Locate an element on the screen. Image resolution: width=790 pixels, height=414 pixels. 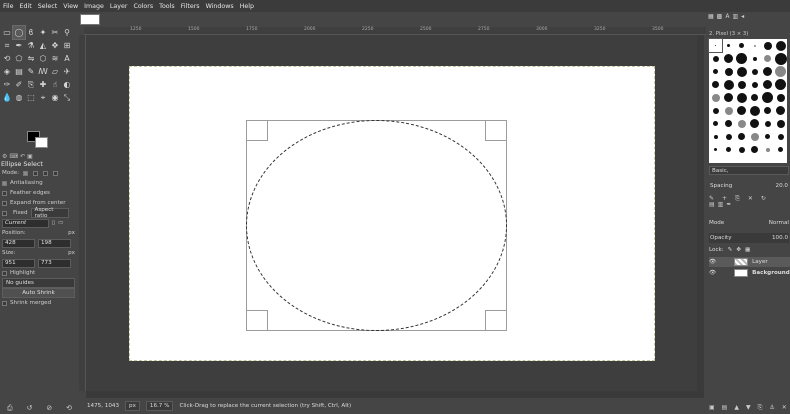
zoom-combo: 16.7 % is located at coordinates (159, 406).